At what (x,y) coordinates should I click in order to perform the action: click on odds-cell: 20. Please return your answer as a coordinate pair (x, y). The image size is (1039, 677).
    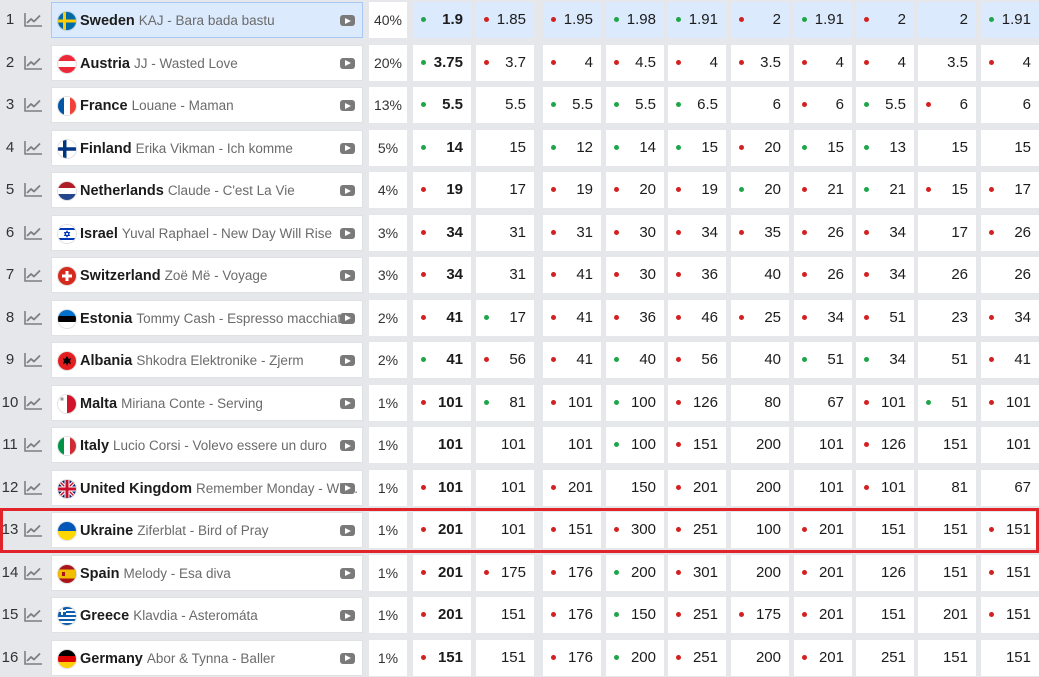
    Looking at the image, I should click on (635, 190).